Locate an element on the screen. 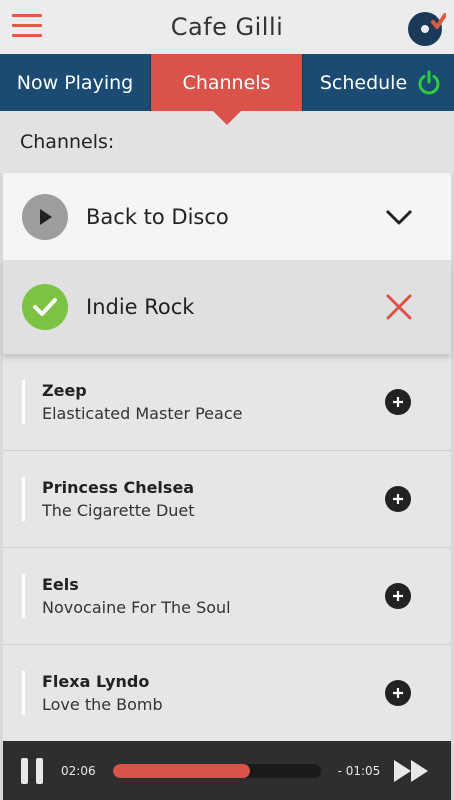 Image resolution: width=454 pixels, height=800 pixels. channel-indie-rock: Indie Rock is located at coordinates (227, 307).